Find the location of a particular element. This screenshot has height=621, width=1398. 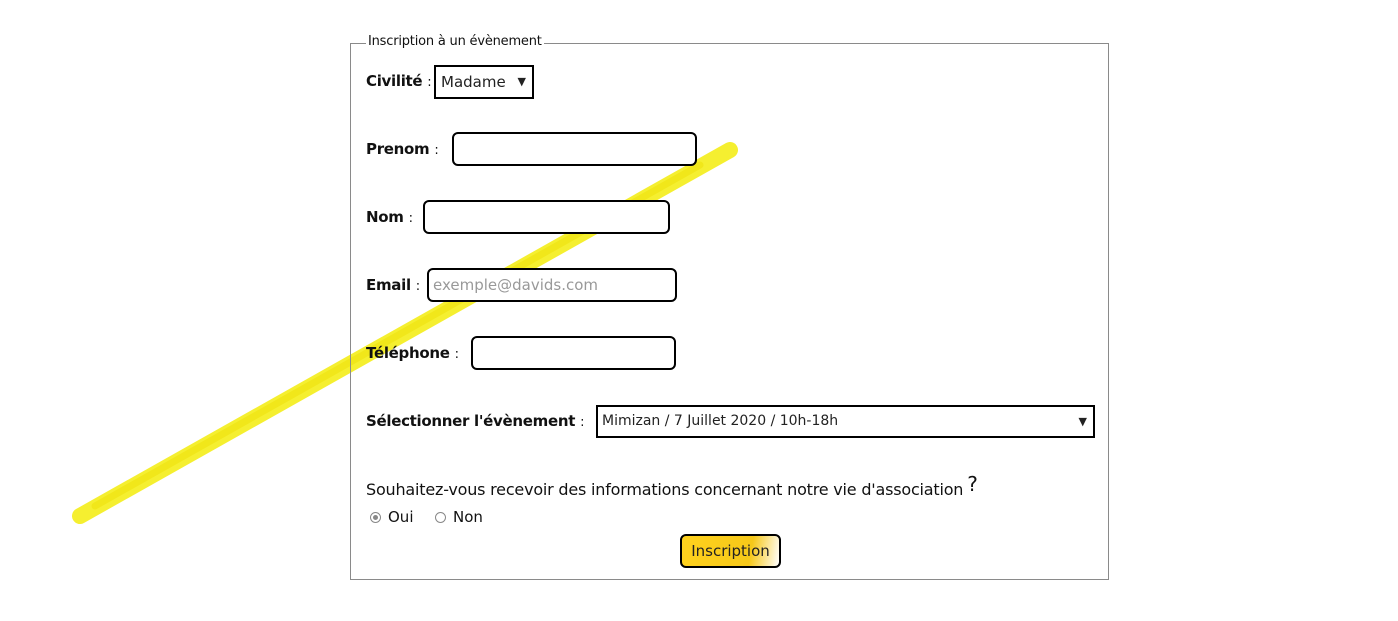

fieldset-legend: Inscription à un évènement is located at coordinates (455, 41).